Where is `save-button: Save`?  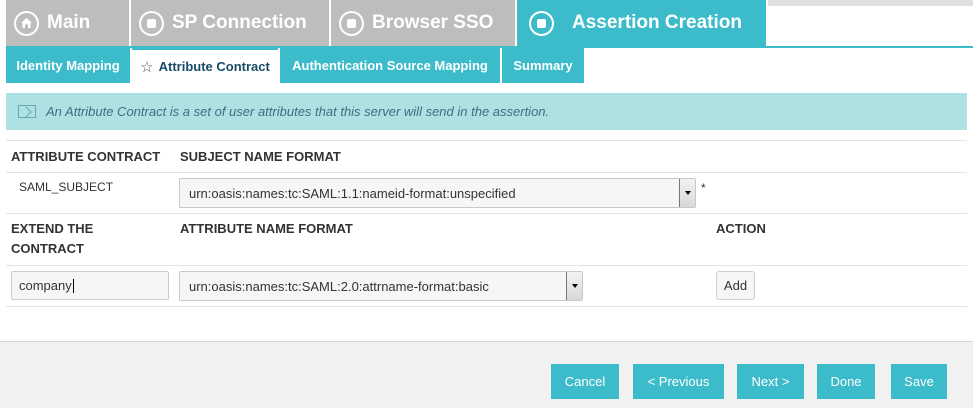
save-button: Save is located at coordinates (919, 381).